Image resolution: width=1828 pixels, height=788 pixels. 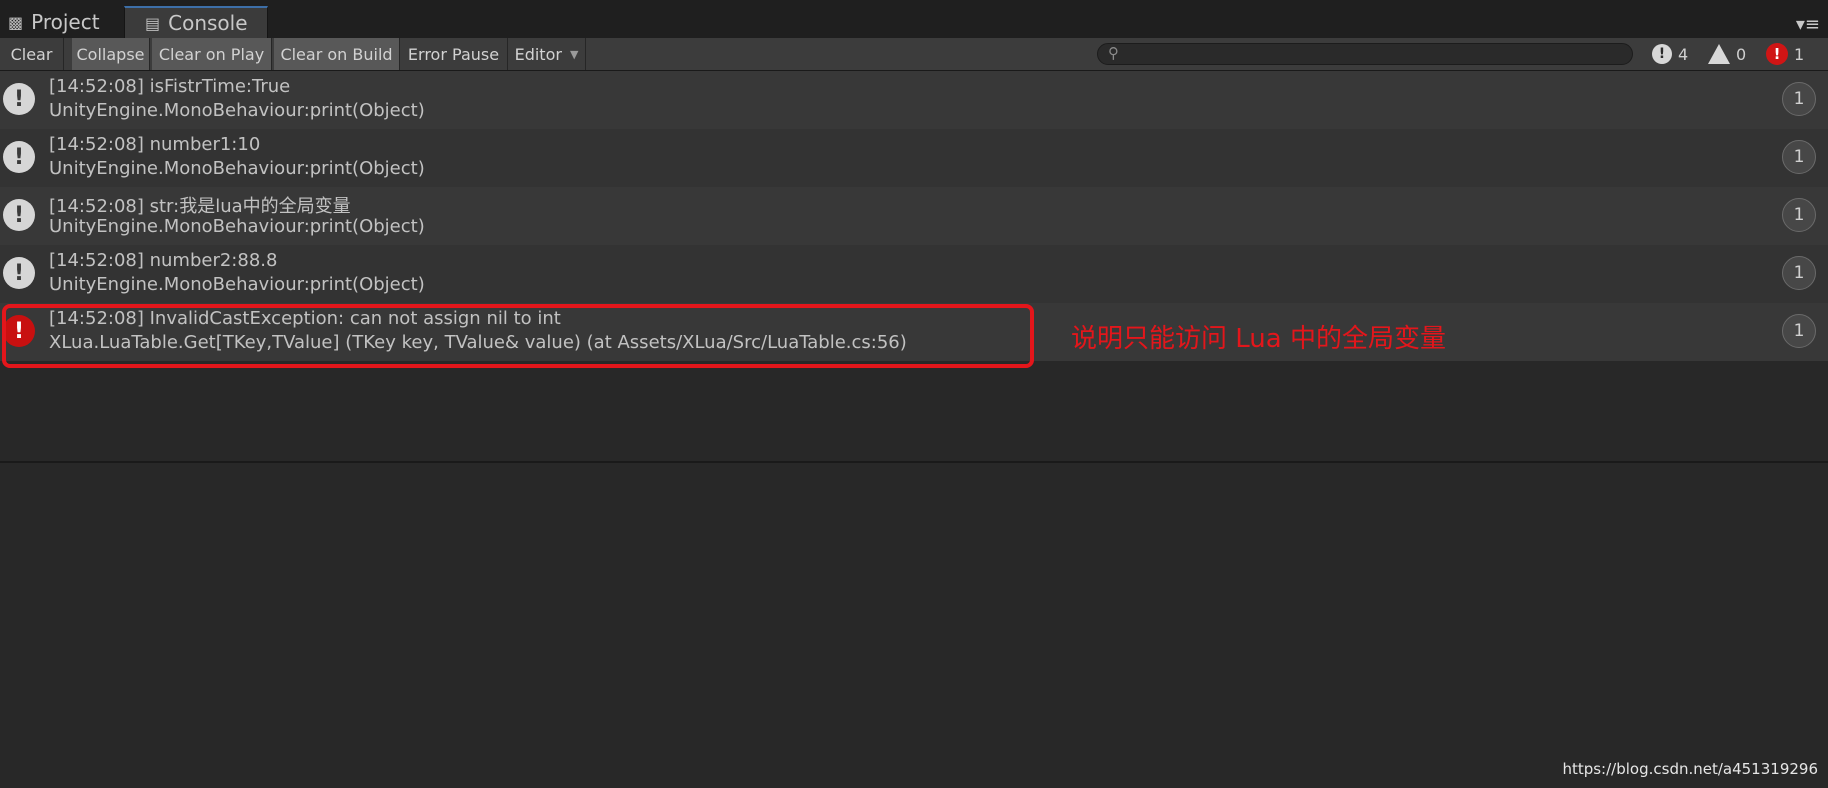 I want to click on folder-icon: ▩, so click(x=16, y=22).